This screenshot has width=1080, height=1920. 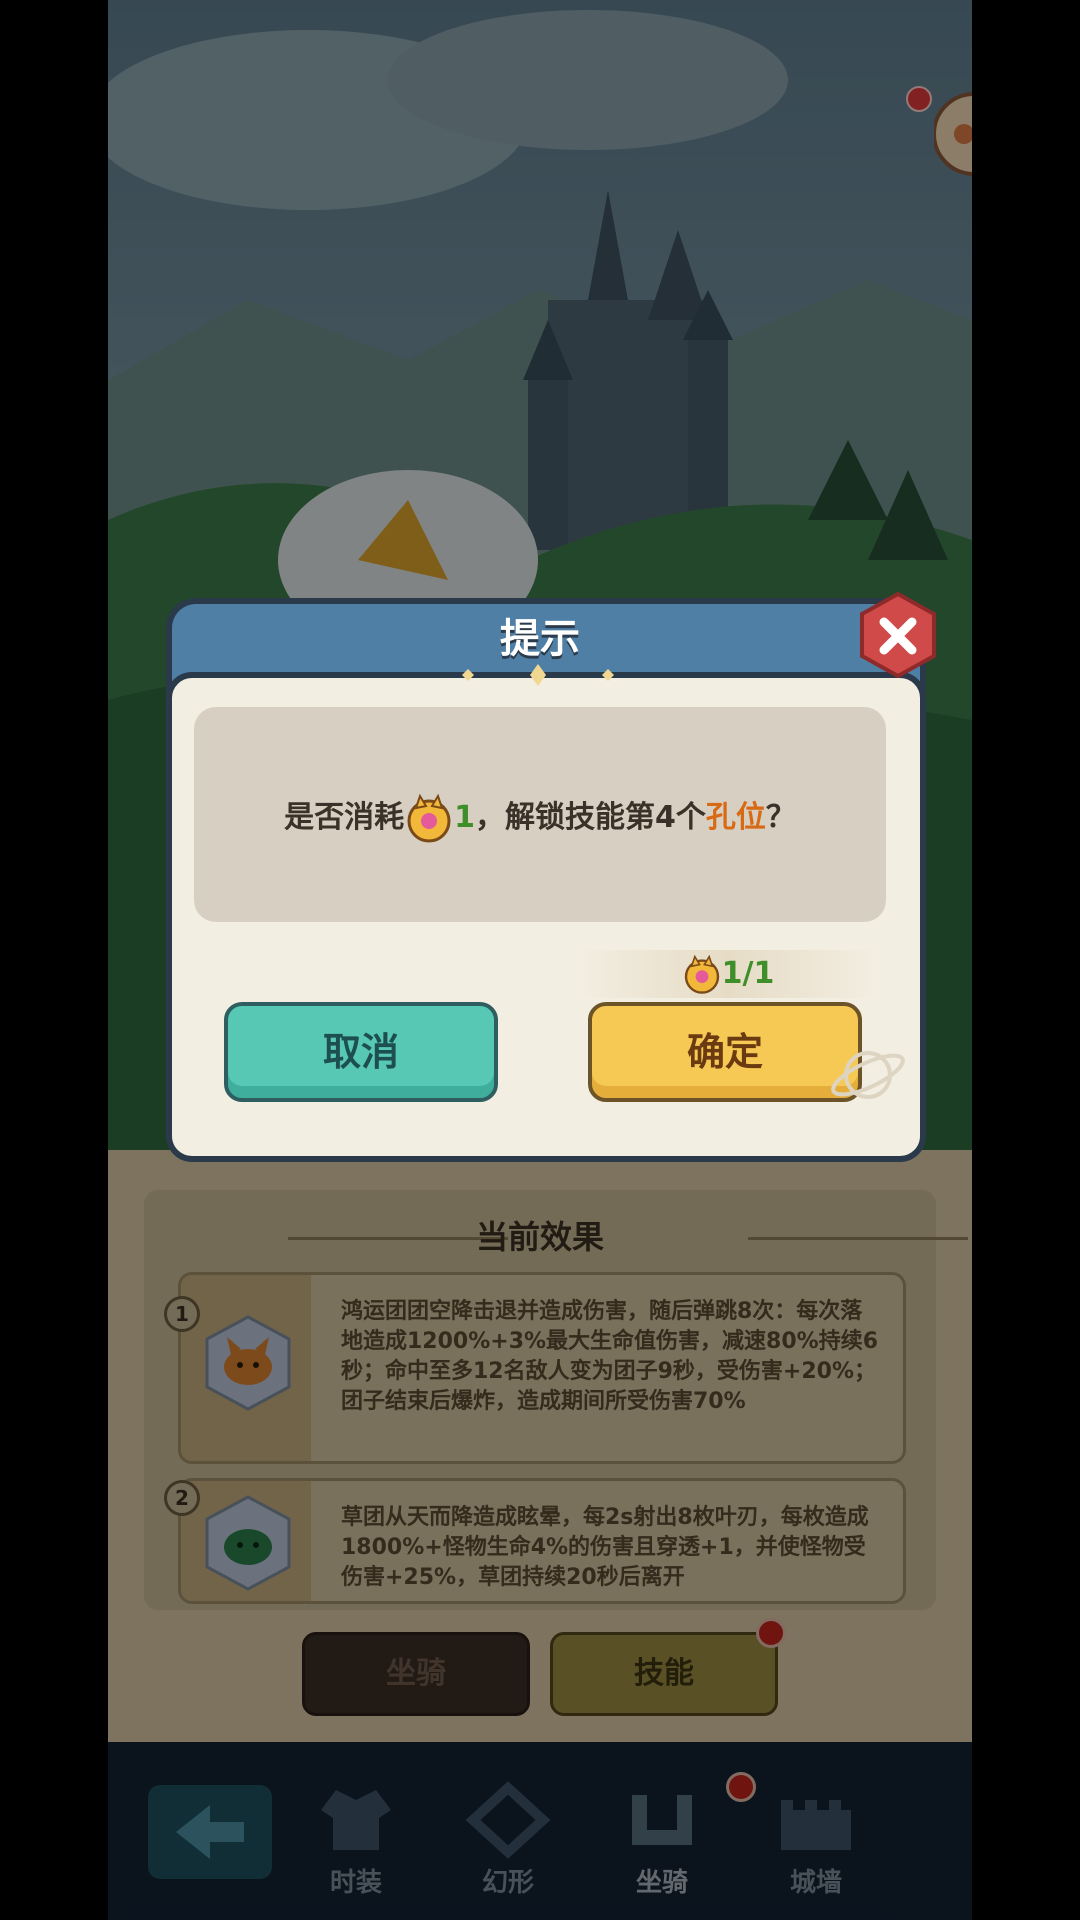 I want to click on message-middle: ，解锁技能第4个, so click(x=590, y=817).